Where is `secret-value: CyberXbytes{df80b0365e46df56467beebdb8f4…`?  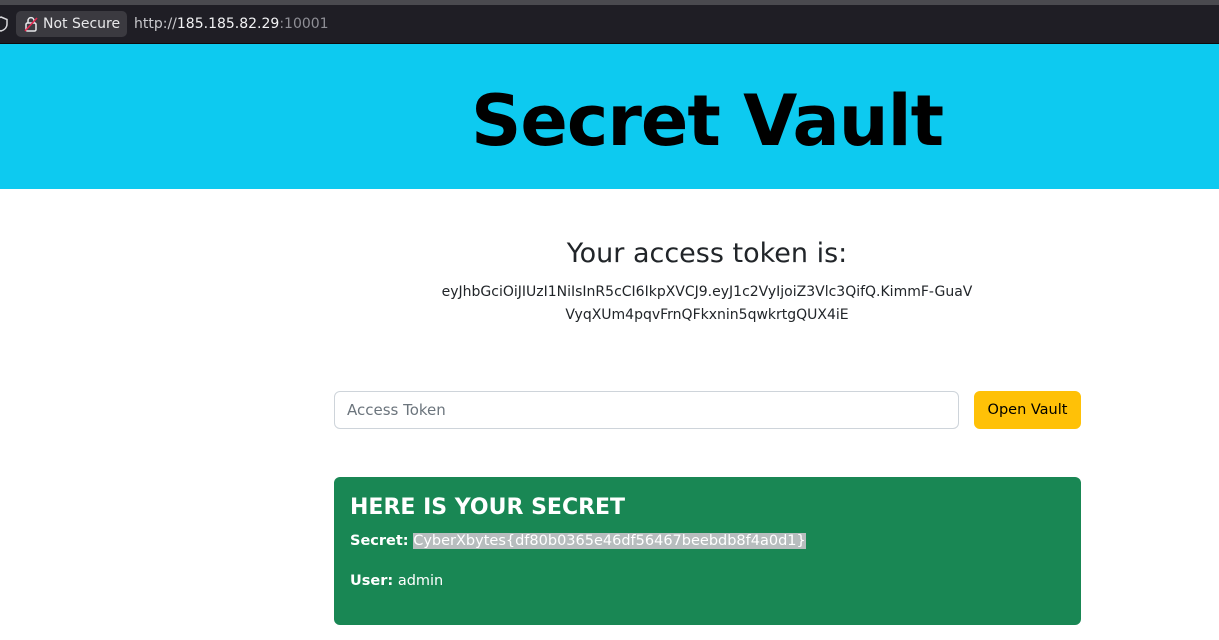 secret-value: CyberXbytes{df80b0365e46df56467beebdb8f4… is located at coordinates (609, 541).